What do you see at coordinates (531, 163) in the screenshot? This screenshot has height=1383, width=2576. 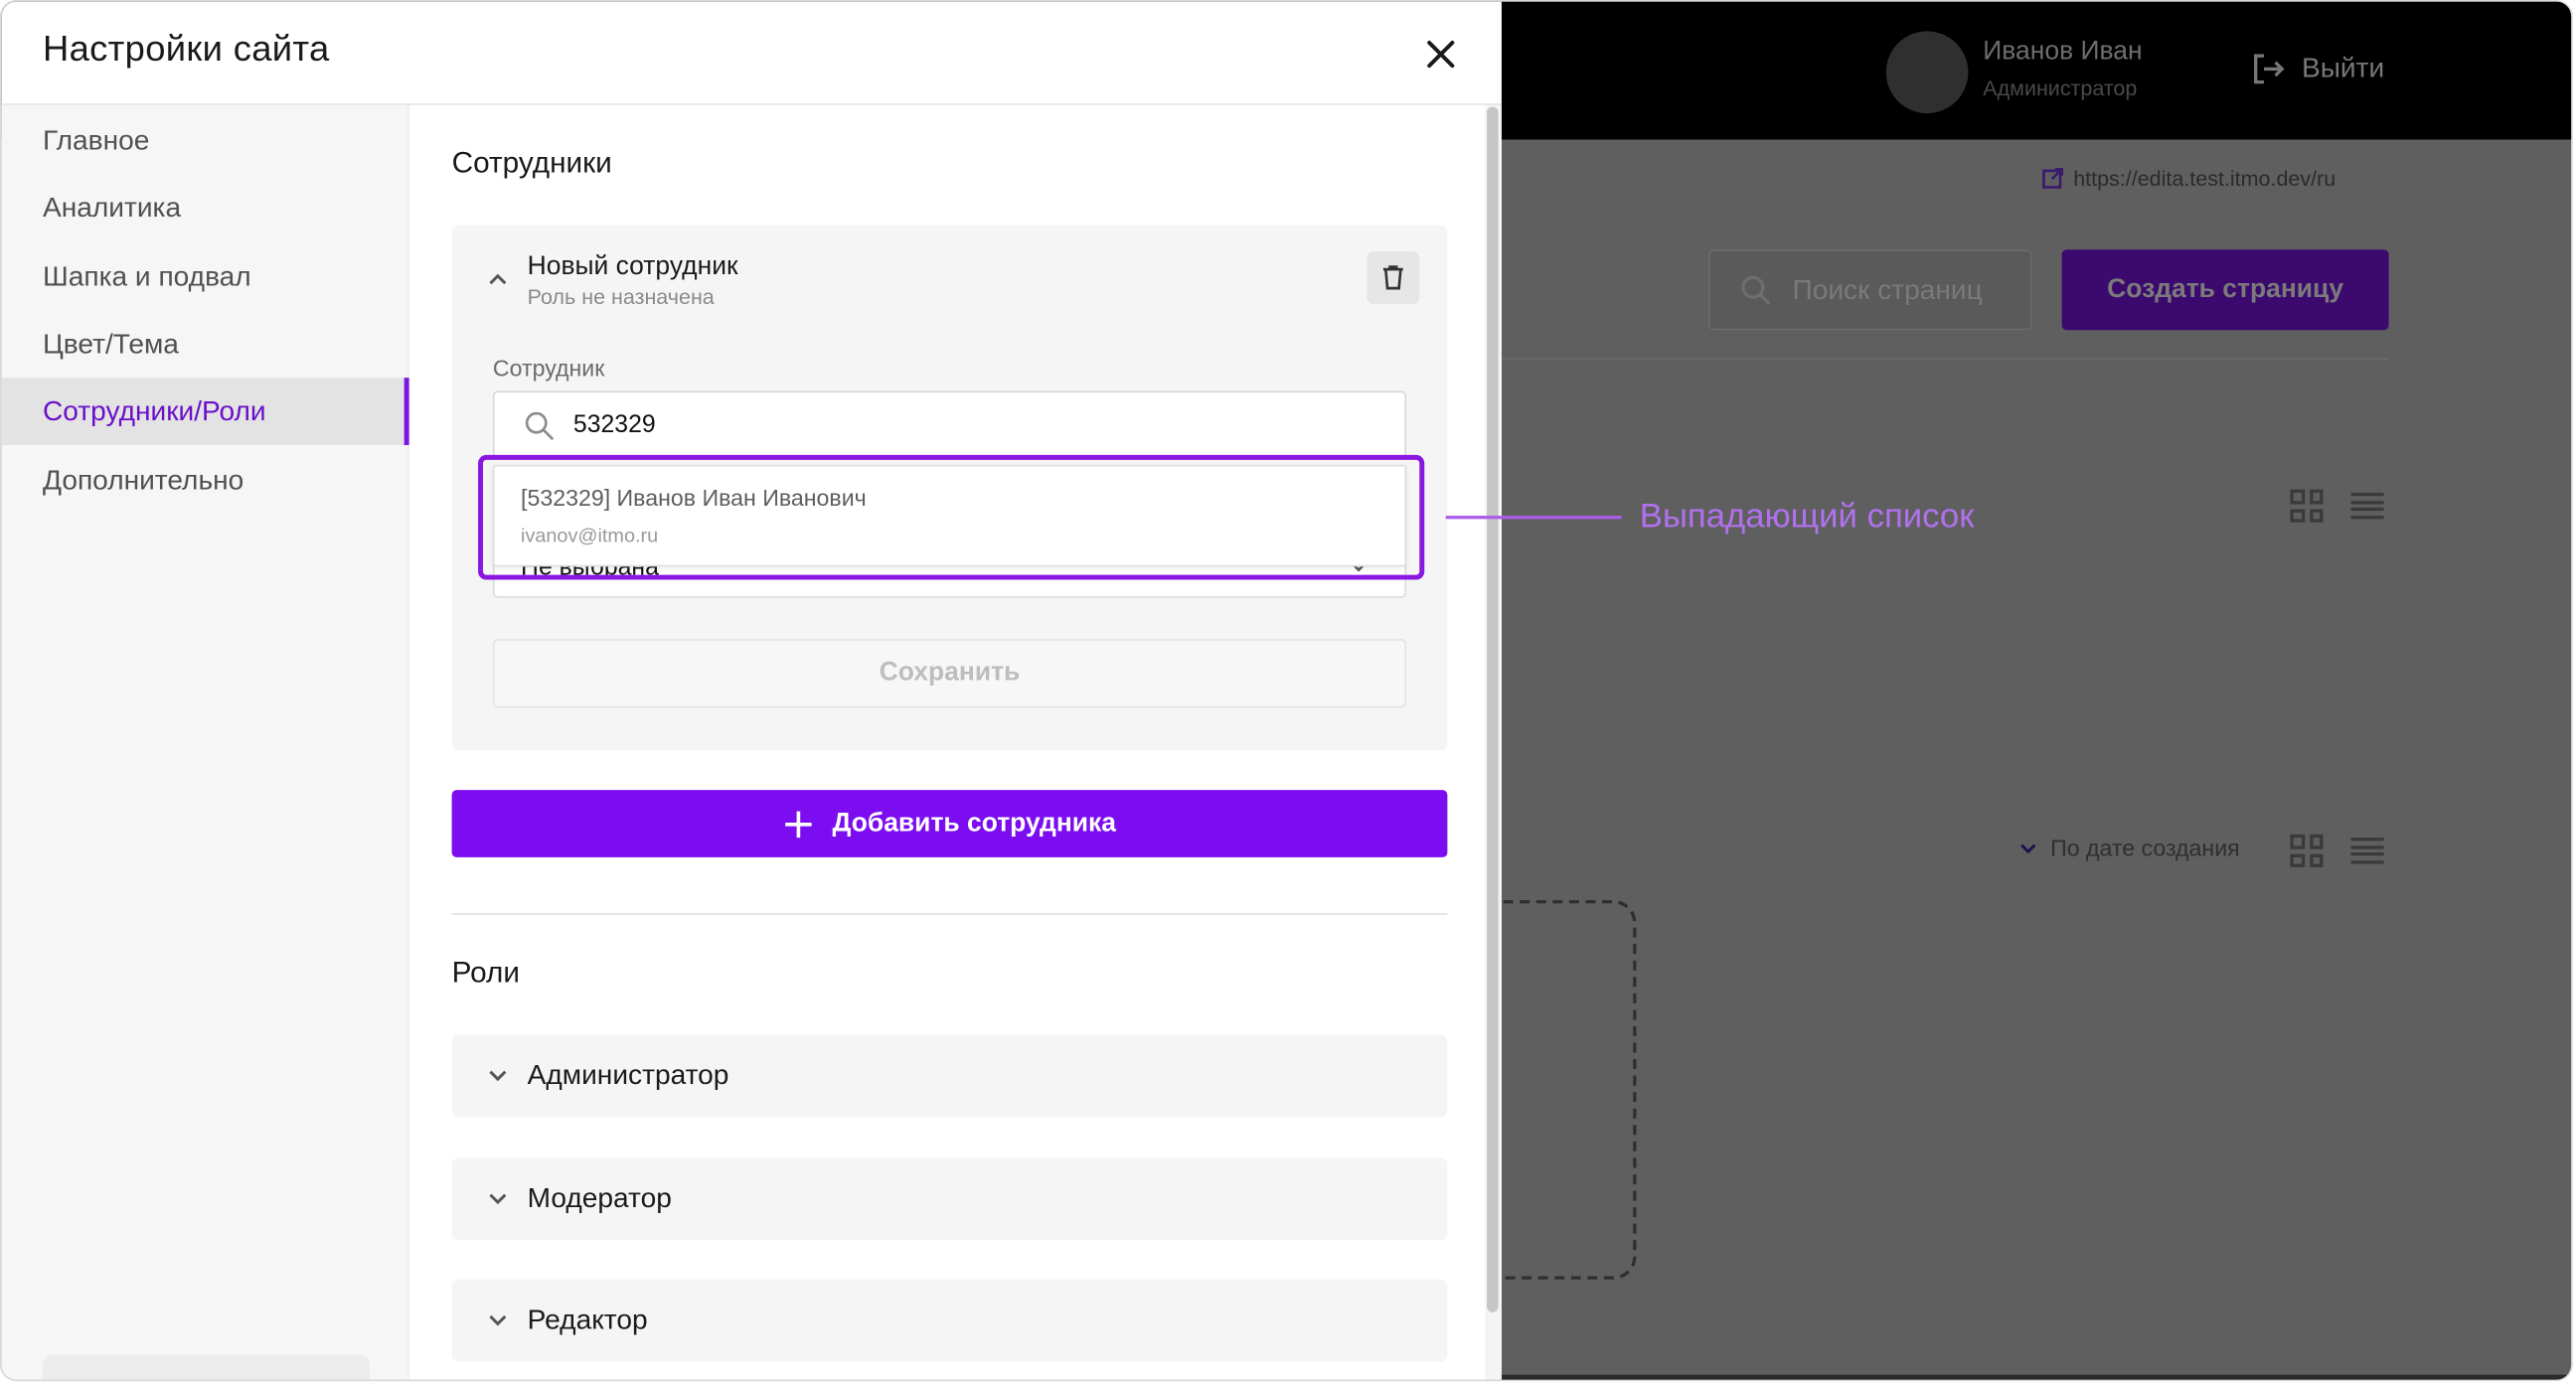 I see `employees-section-title: Сотрудники` at bounding box center [531, 163].